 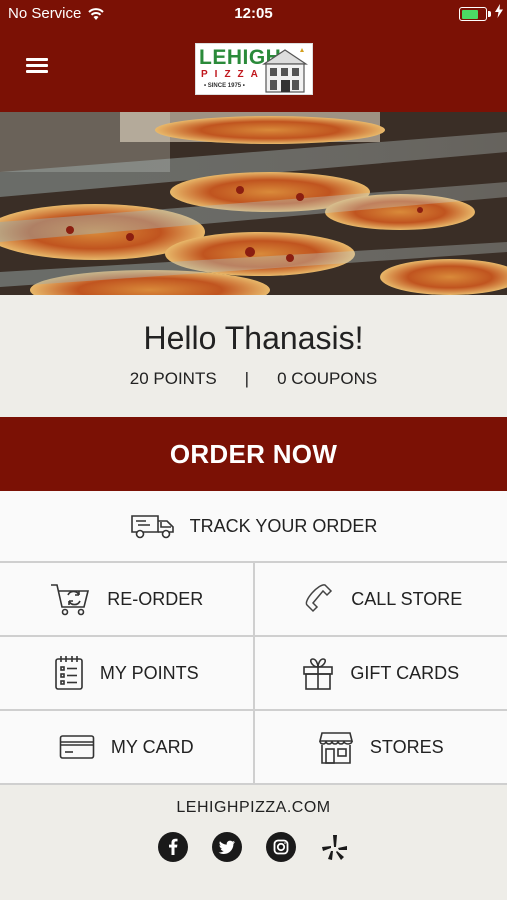 I want to click on gift-icon, so click(x=318, y=674).